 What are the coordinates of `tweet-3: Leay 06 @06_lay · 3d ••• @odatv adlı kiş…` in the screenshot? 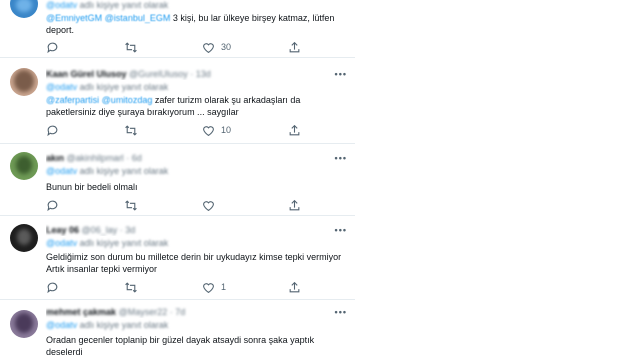 It's located at (177, 258).